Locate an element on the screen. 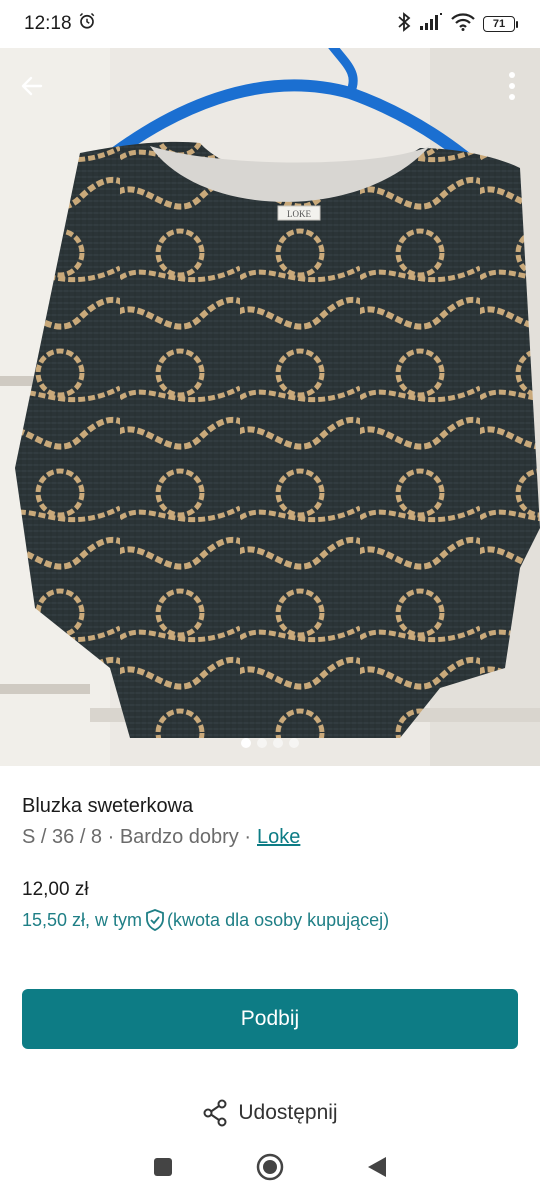  shield-check-icon is located at coordinates (155, 920).